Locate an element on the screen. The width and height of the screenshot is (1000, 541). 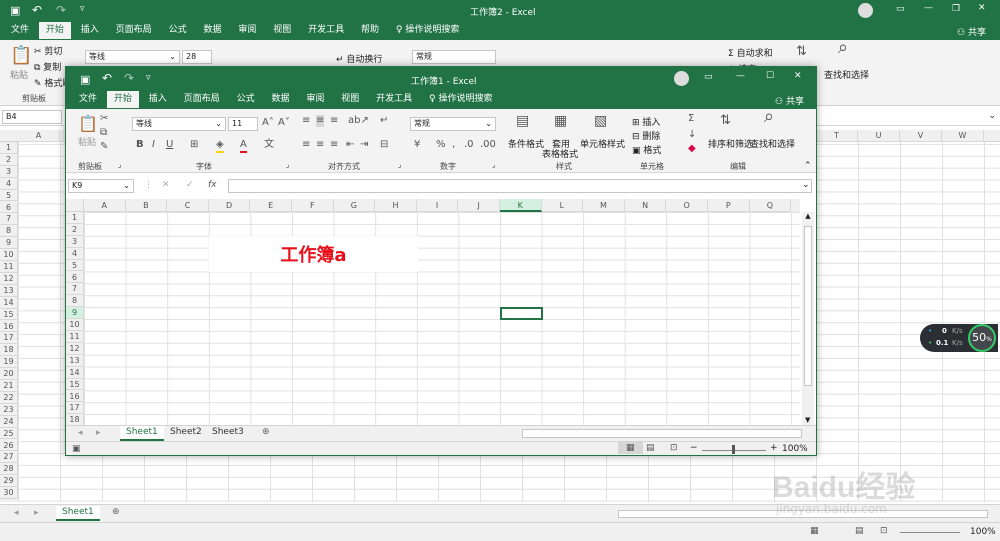
undo-icon: ↶ is located at coordinates (37, 10).